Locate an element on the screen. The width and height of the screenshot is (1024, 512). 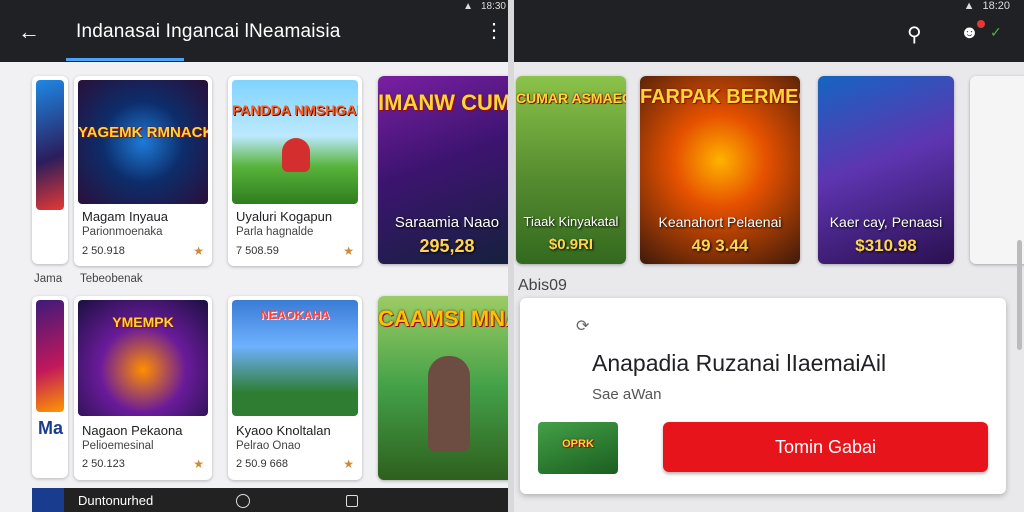
game-name: Uyaluri Kogapun is located at coordinates (284, 216).